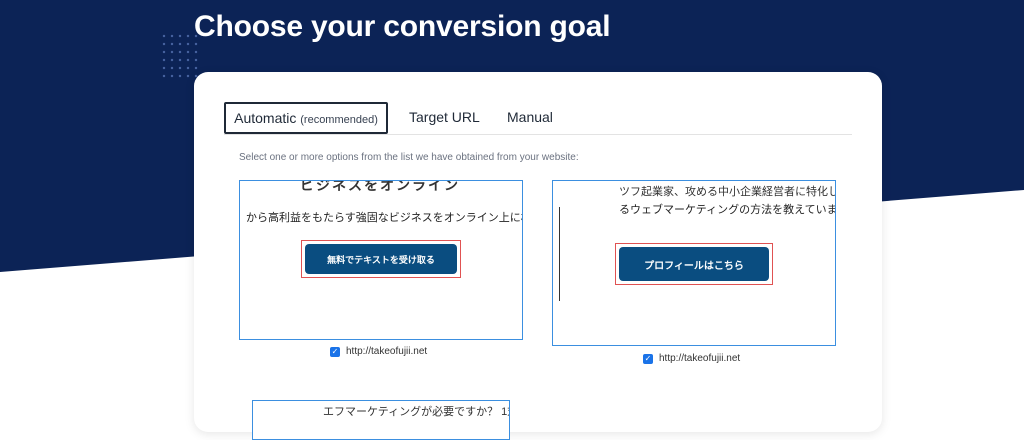  I want to click on tab-automatic-sub: (recommended), so click(339, 120).